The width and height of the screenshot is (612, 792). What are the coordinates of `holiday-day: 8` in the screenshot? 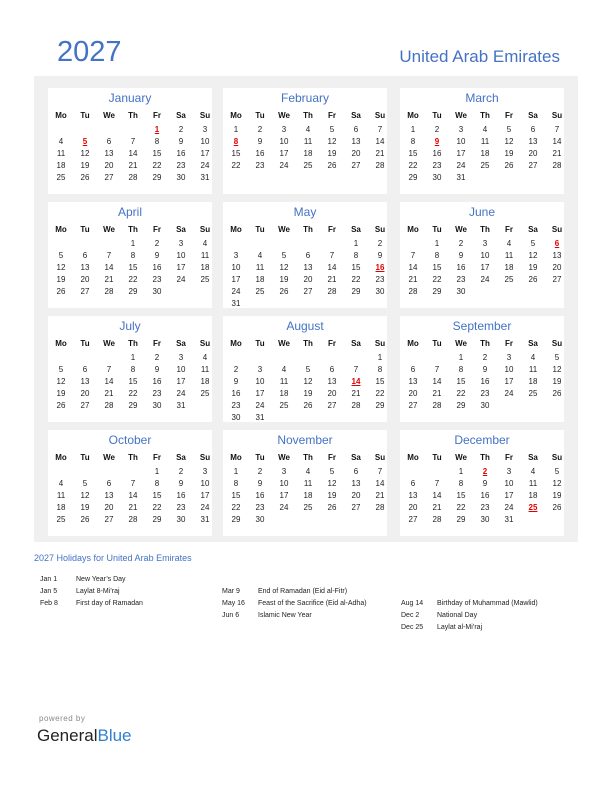 It's located at (236, 141).